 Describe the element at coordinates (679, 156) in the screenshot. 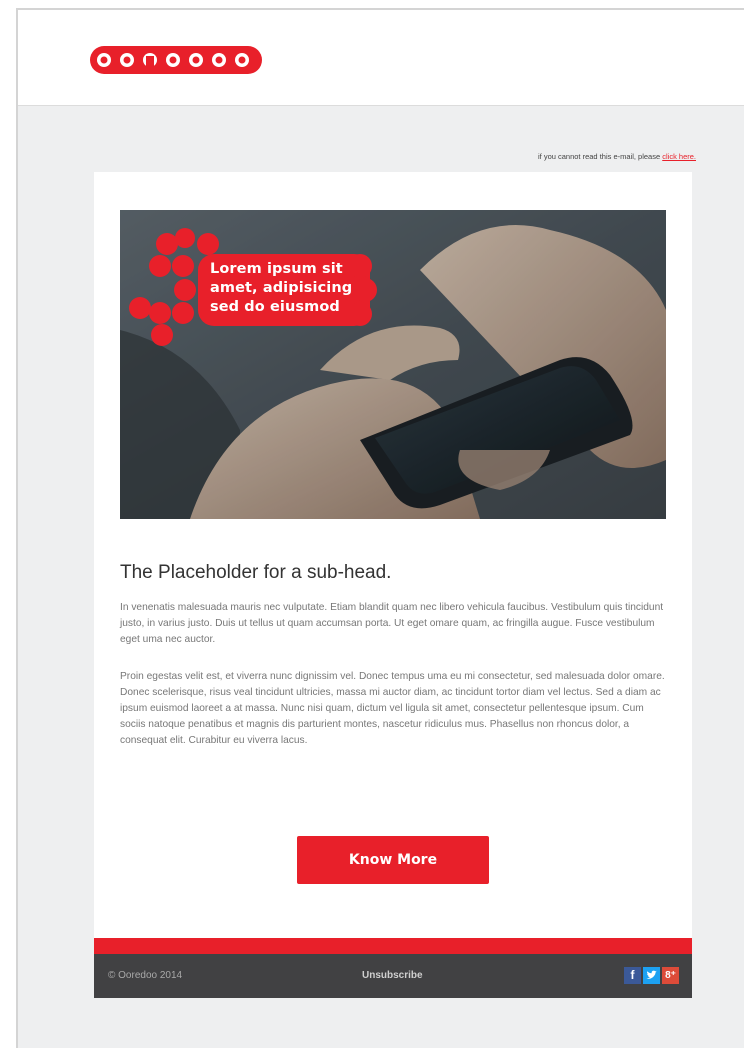

I see `click-here-link: click here.` at that location.